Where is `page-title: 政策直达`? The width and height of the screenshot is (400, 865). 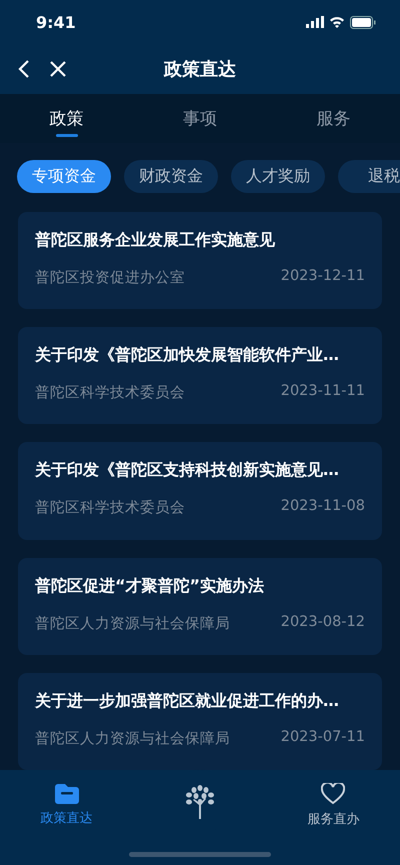 page-title: 政策直达 is located at coordinates (200, 69).